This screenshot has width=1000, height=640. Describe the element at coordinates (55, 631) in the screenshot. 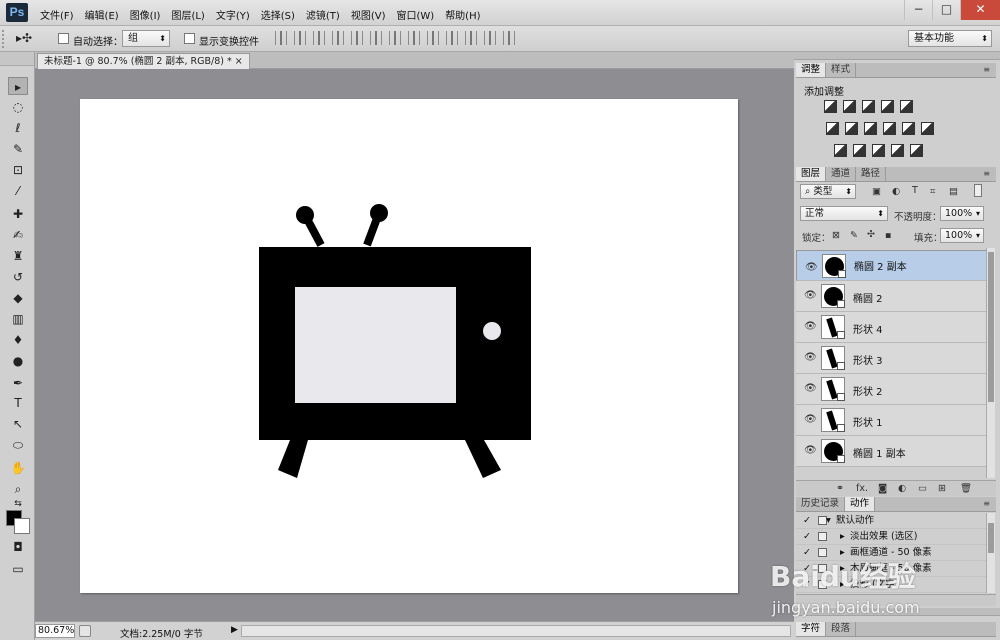

I see `zoom-field: 80.67%` at that location.